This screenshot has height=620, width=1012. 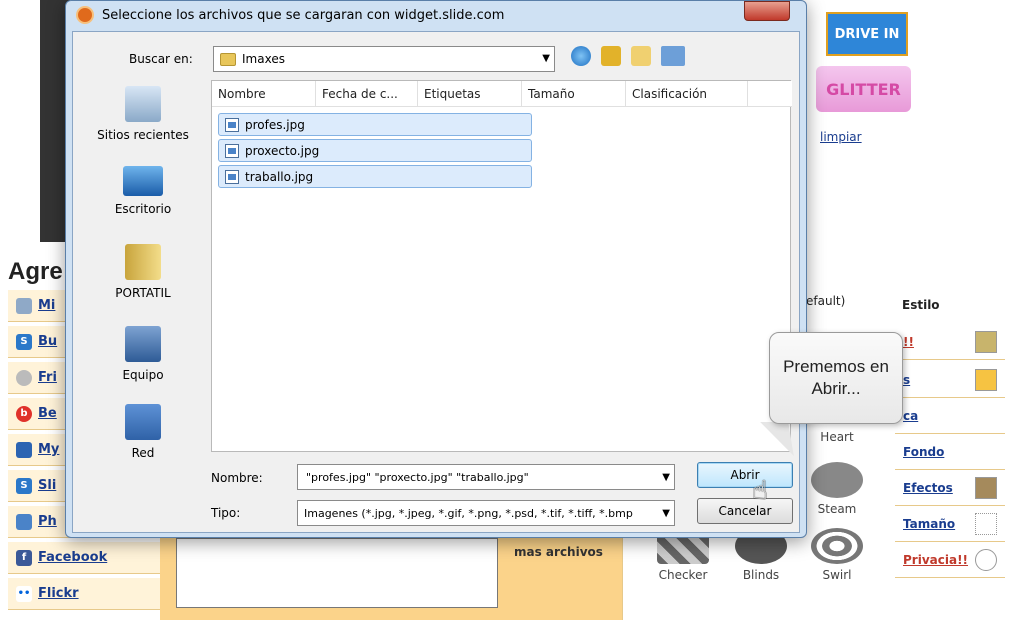 I want to click on new-folder-icon, so click(x=641, y=56).